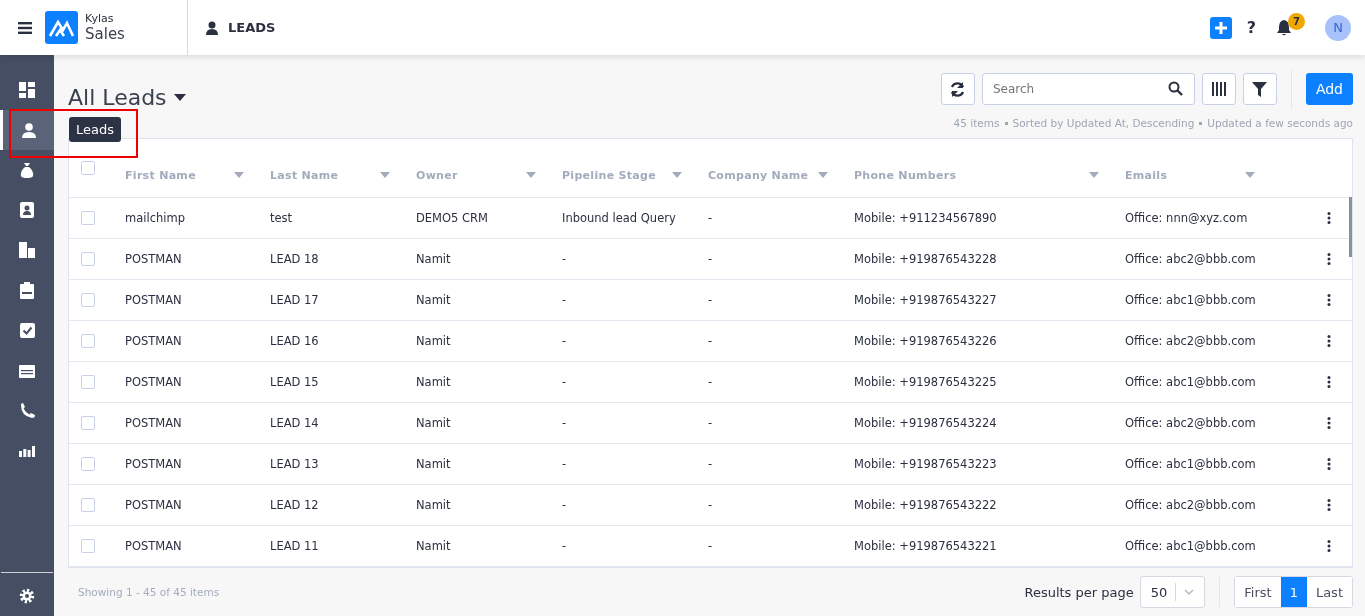 This screenshot has height=616, width=1365. Describe the element at coordinates (925, 546) in the screenshot. I see `table-cell: Mobile: +919876543221` at that location.